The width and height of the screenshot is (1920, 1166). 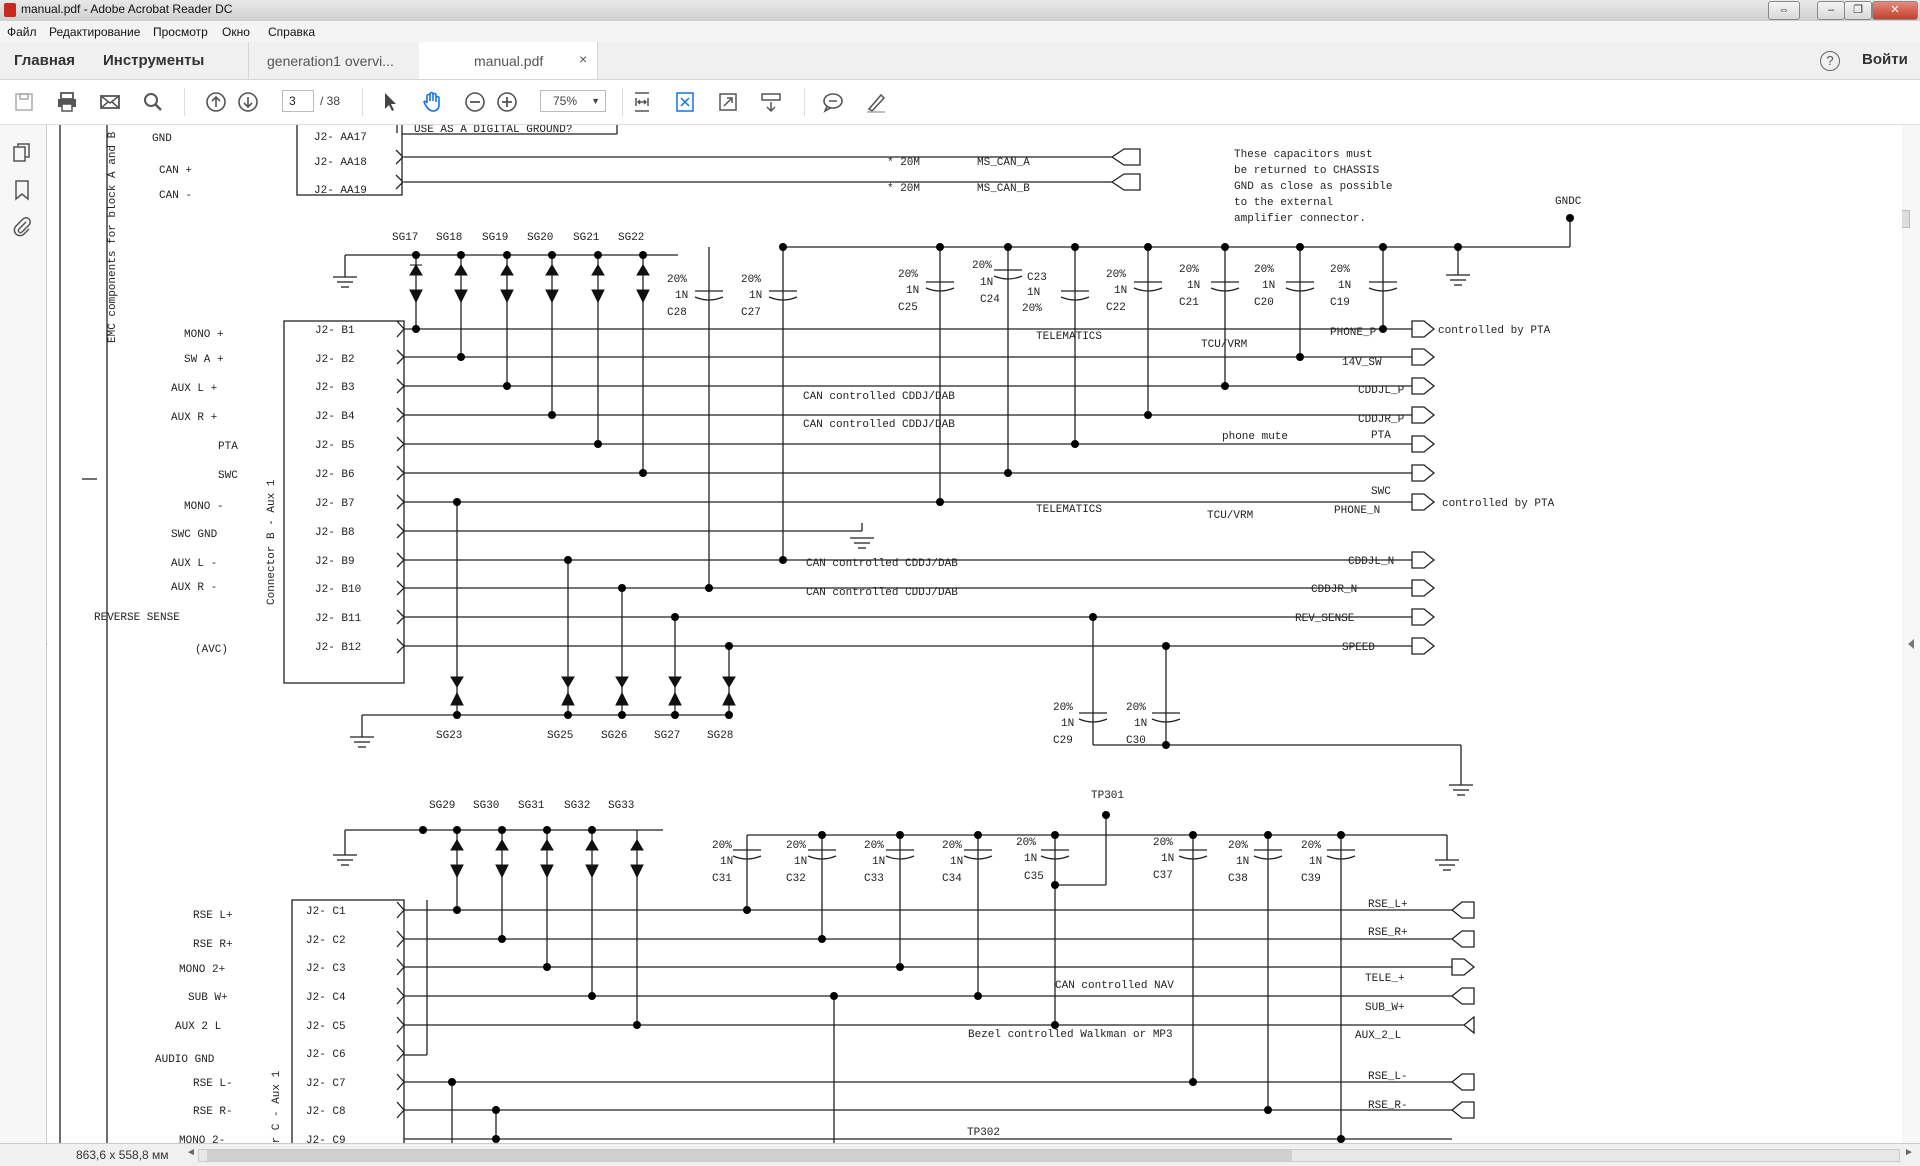 What do you see at coordinates (1498, 504) in the screenshot?
I see `pta-note: controlled by PTA` at bounding box center [1498, 504].